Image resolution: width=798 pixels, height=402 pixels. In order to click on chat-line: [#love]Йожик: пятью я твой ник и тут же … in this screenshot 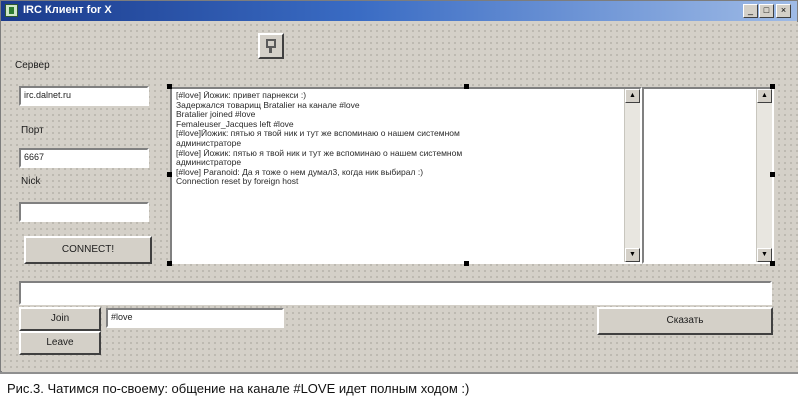, I will do `click(318, 134)`.